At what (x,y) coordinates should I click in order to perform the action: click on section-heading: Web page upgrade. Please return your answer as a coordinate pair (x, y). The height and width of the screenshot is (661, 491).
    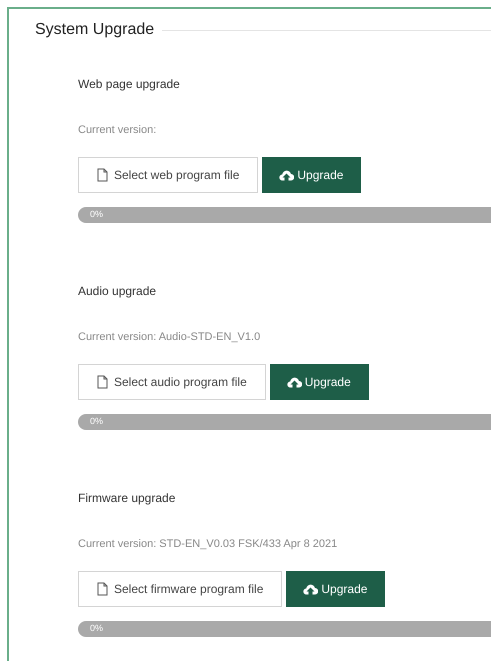
    Looking at the image, I should click on (129, 84).